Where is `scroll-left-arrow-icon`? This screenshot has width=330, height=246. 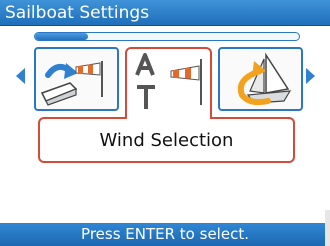
scroll-left-arrow-icon is located at coordinates (20, 76).